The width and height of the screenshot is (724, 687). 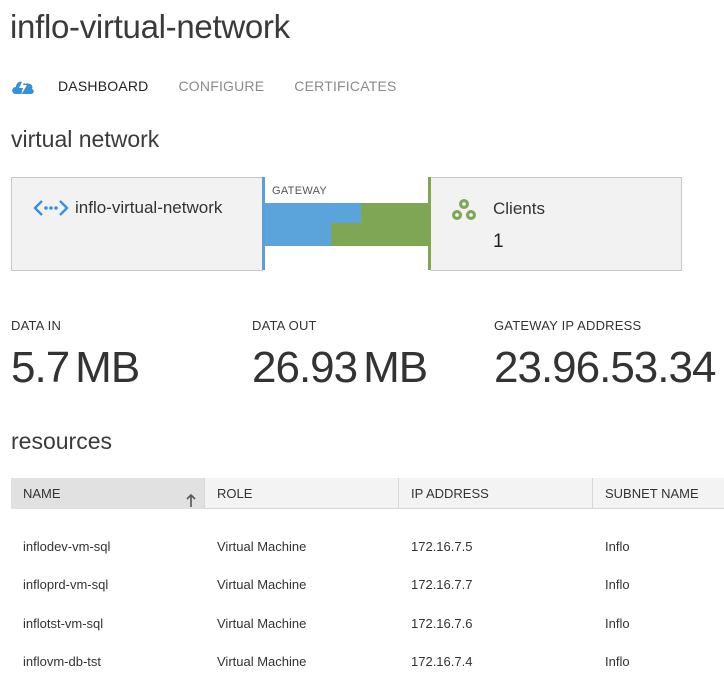 What do you see at coordinates (605, 367) in the screenshot?
I see `gateway-ip-value: 23.96.53.34` at bounding box center [605, 367].